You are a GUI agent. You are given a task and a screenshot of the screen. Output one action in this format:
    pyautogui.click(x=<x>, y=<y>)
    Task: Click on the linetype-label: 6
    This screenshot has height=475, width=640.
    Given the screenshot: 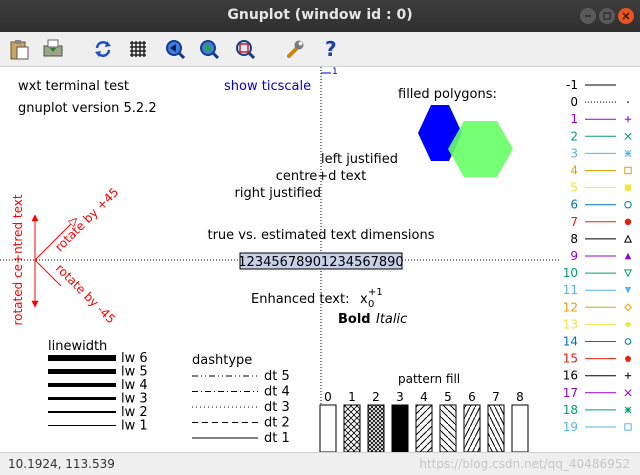 What is the action you would take?
    pyautogui.click(x=574, y=205)
    